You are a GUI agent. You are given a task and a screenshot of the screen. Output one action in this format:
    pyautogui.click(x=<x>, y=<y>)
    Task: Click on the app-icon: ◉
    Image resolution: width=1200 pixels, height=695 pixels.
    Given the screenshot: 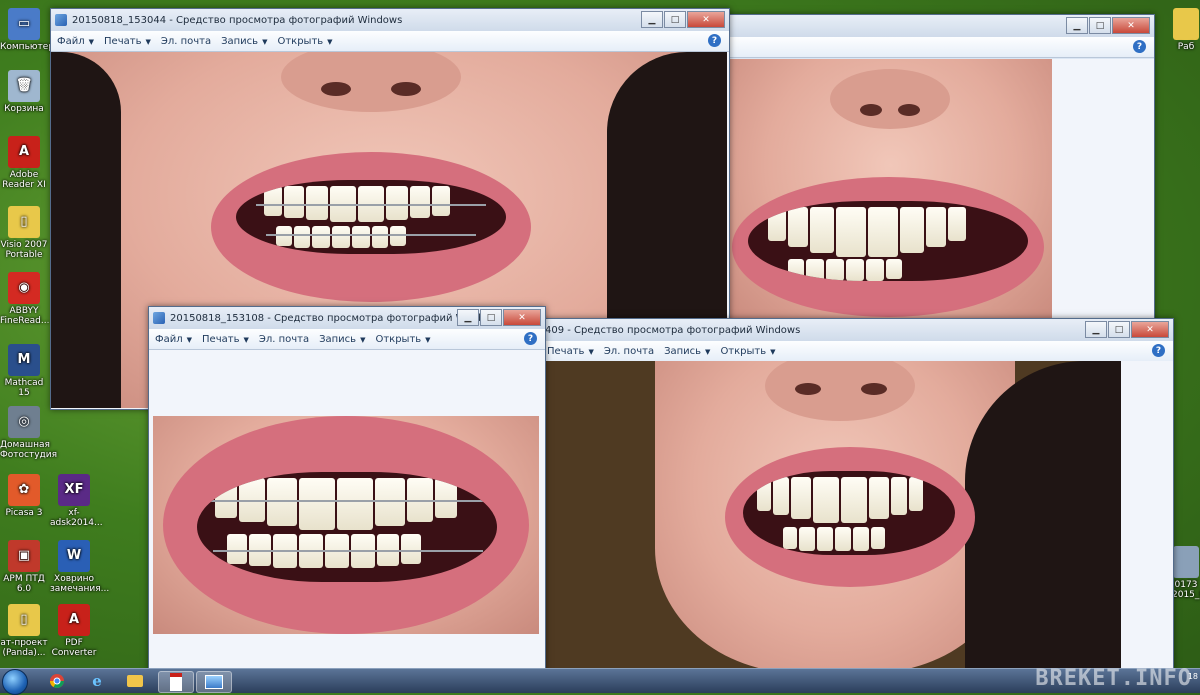 What is the action you would take?
    pyautogui.click(x=24, y=288)
    